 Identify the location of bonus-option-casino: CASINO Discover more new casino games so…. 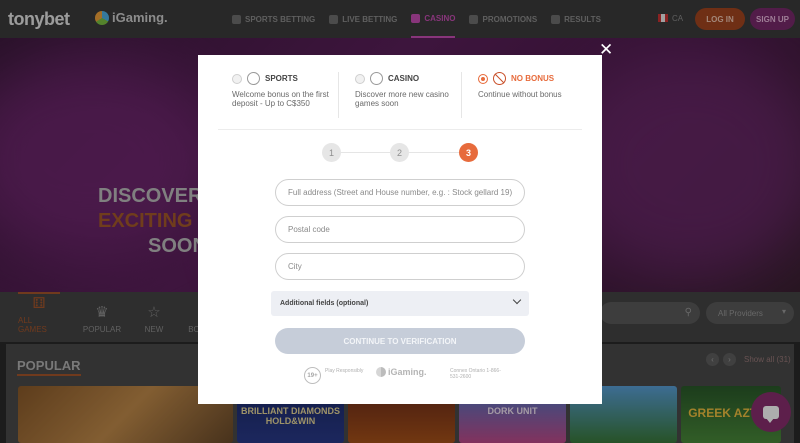
(405, 96).